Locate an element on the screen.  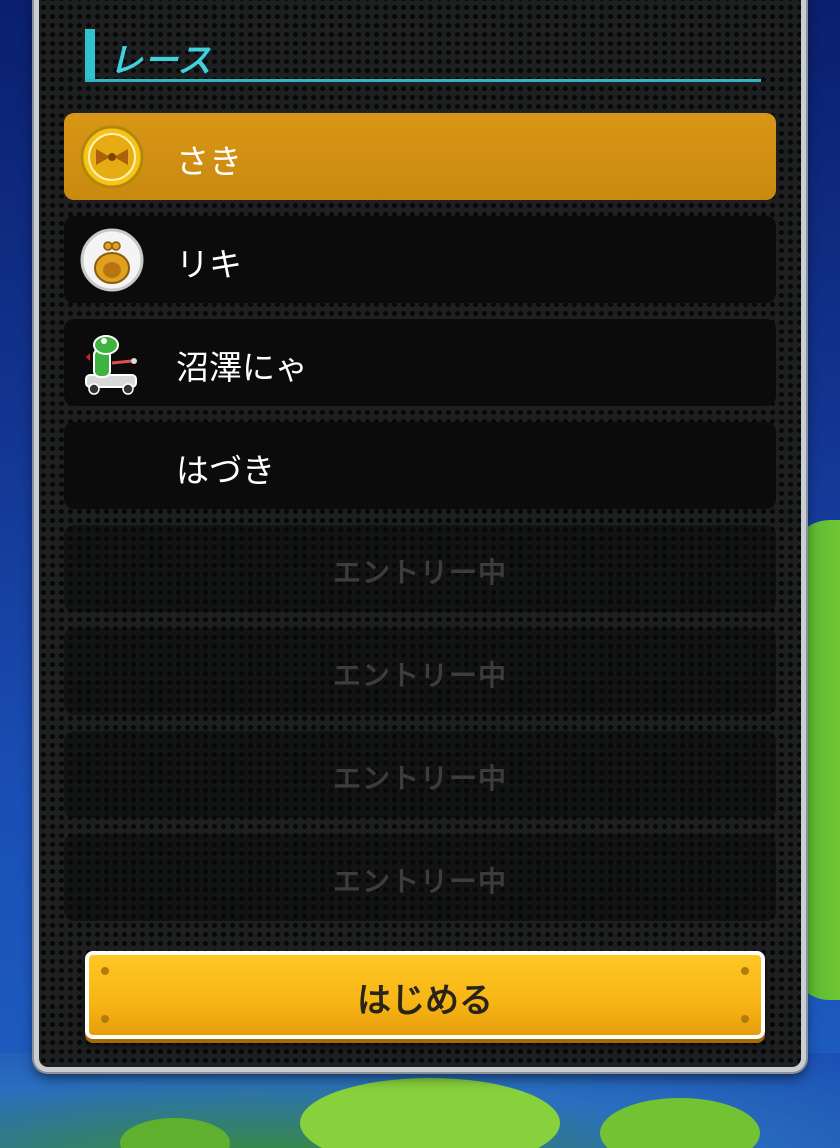
player-row: リキ is located at coordinates (420, 259).